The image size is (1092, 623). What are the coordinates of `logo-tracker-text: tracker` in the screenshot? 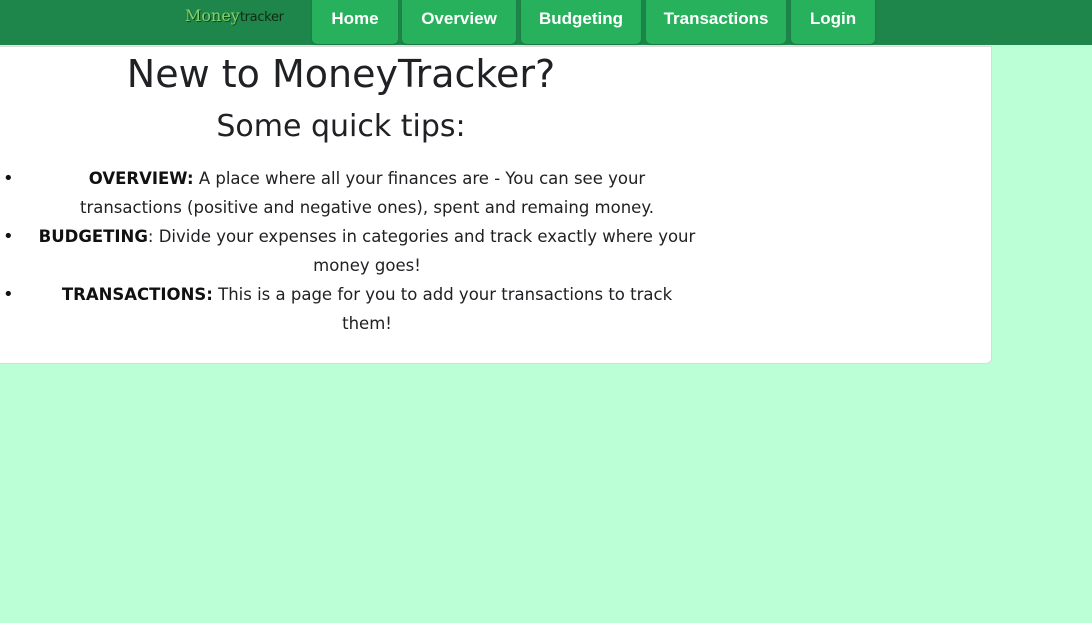 It's located at (261, 17).